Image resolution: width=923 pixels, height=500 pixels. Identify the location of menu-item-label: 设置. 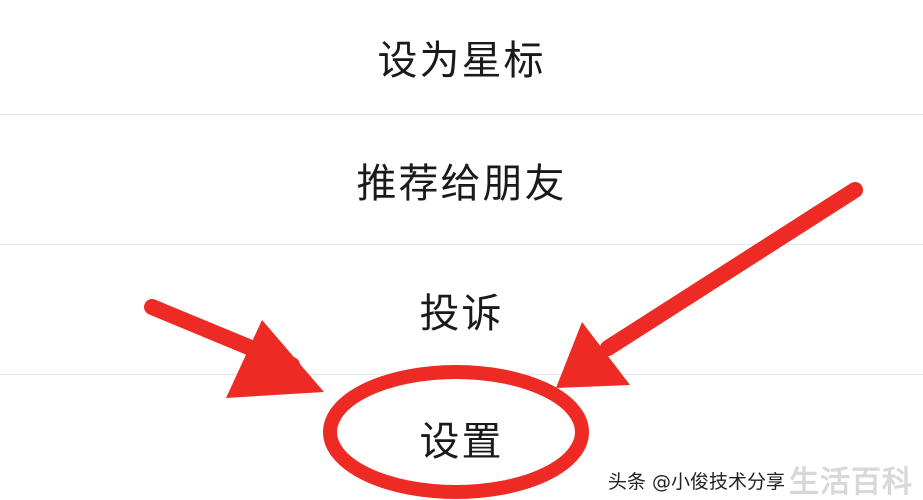
(461, 441).